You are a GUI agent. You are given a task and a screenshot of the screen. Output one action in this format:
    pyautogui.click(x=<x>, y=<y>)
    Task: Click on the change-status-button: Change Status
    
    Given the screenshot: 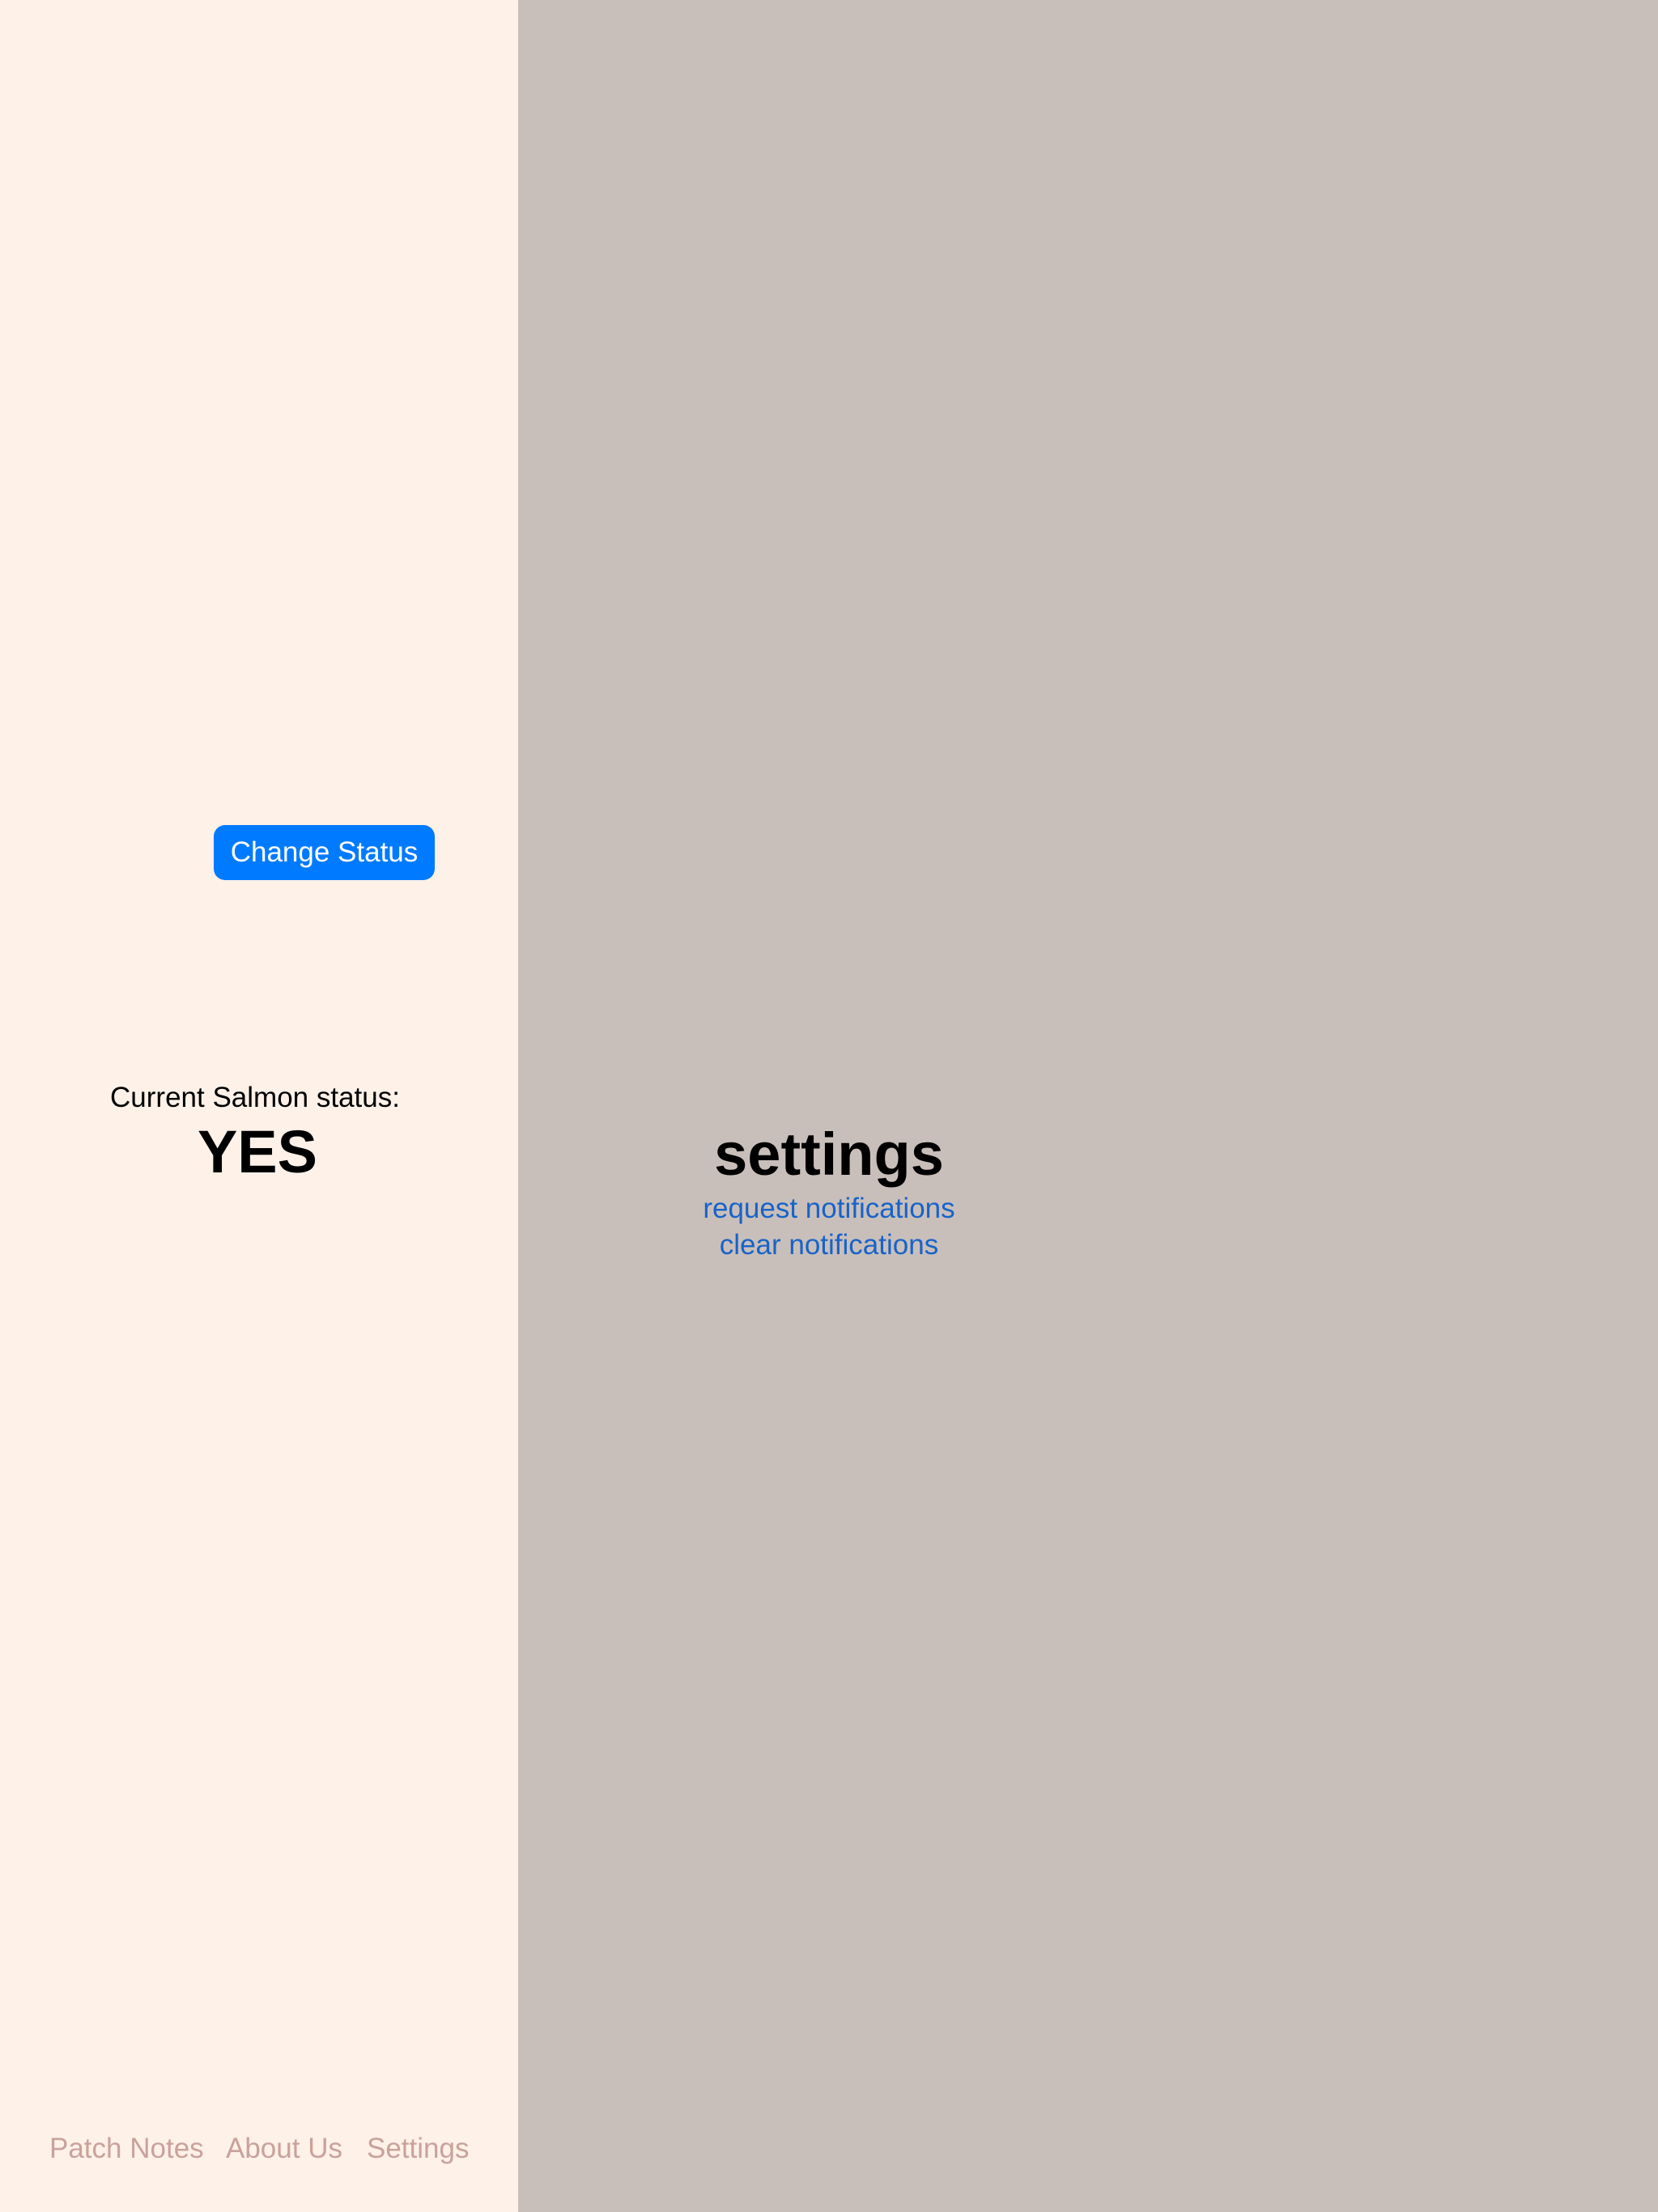 What is the action you would take?
    pyautogui.click(x=324, y=852)
    